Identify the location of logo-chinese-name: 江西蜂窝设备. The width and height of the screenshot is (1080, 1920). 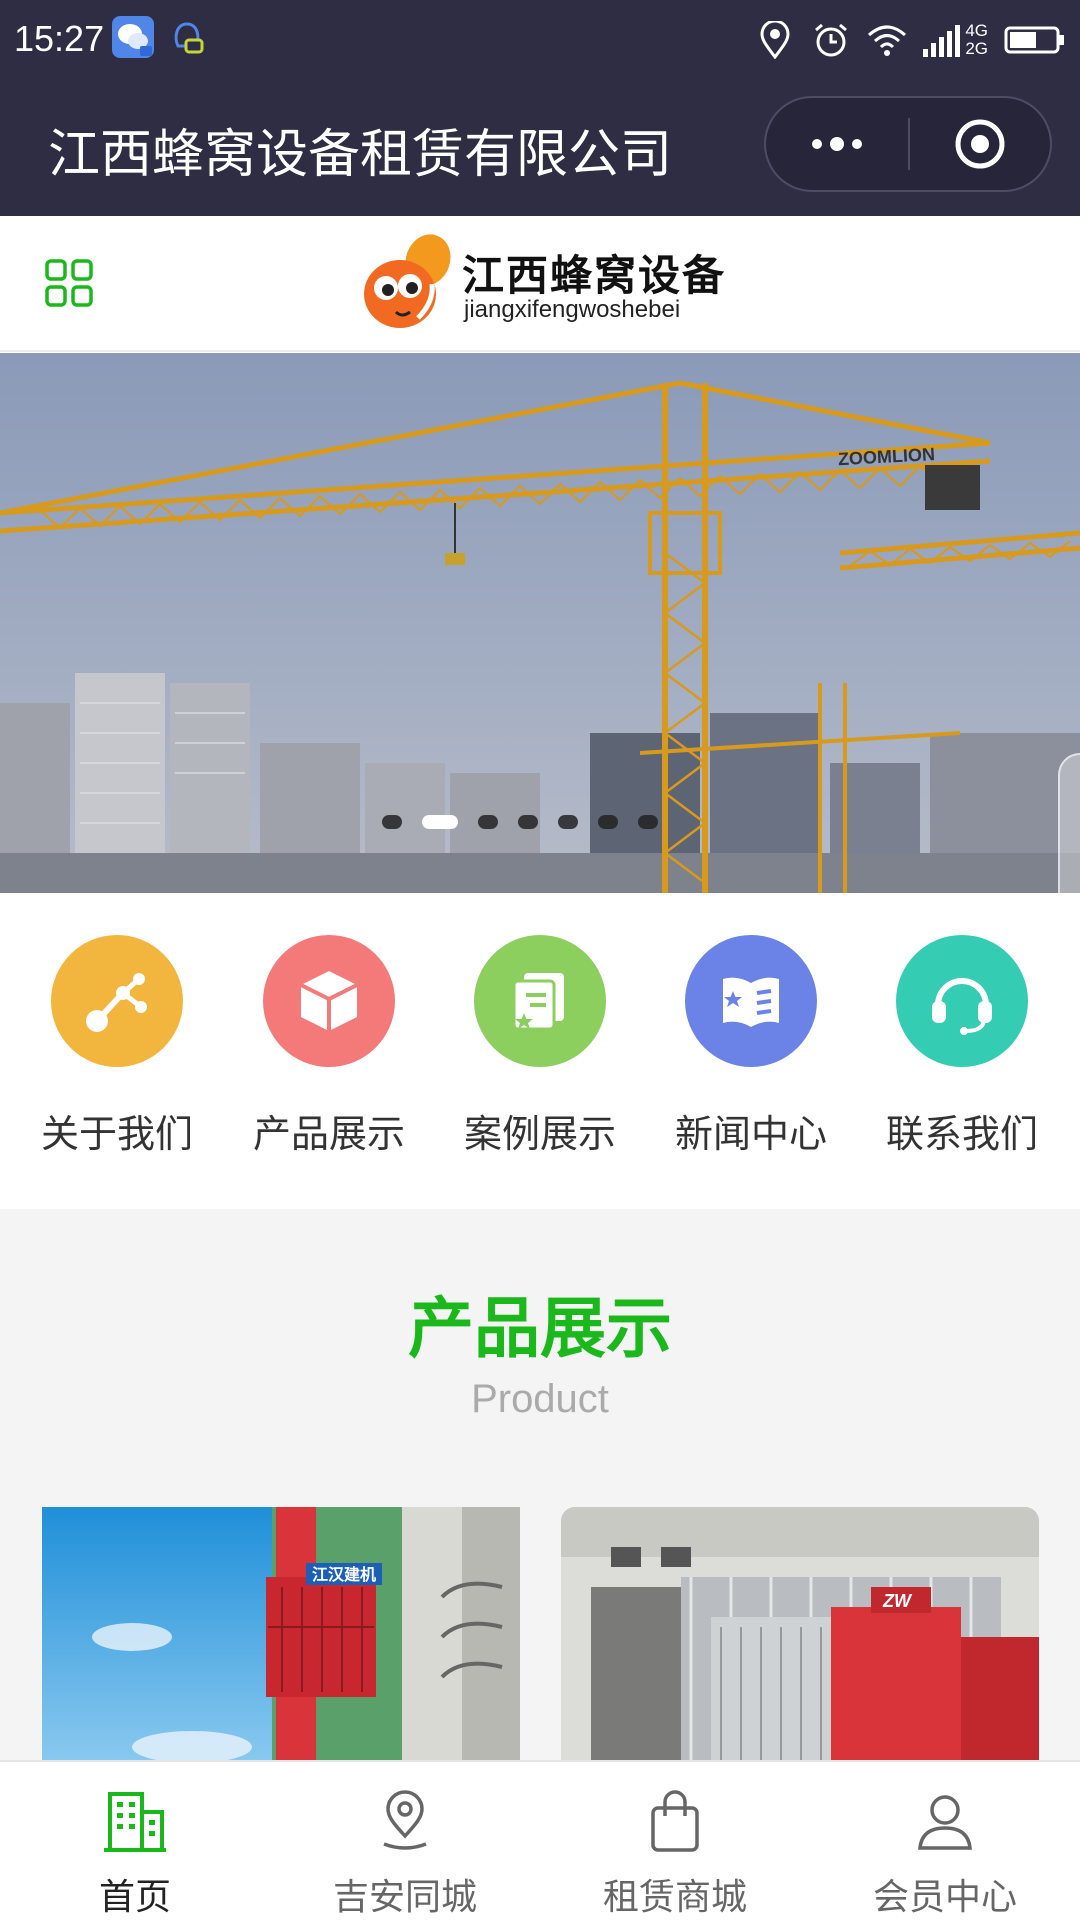
(594, 275).